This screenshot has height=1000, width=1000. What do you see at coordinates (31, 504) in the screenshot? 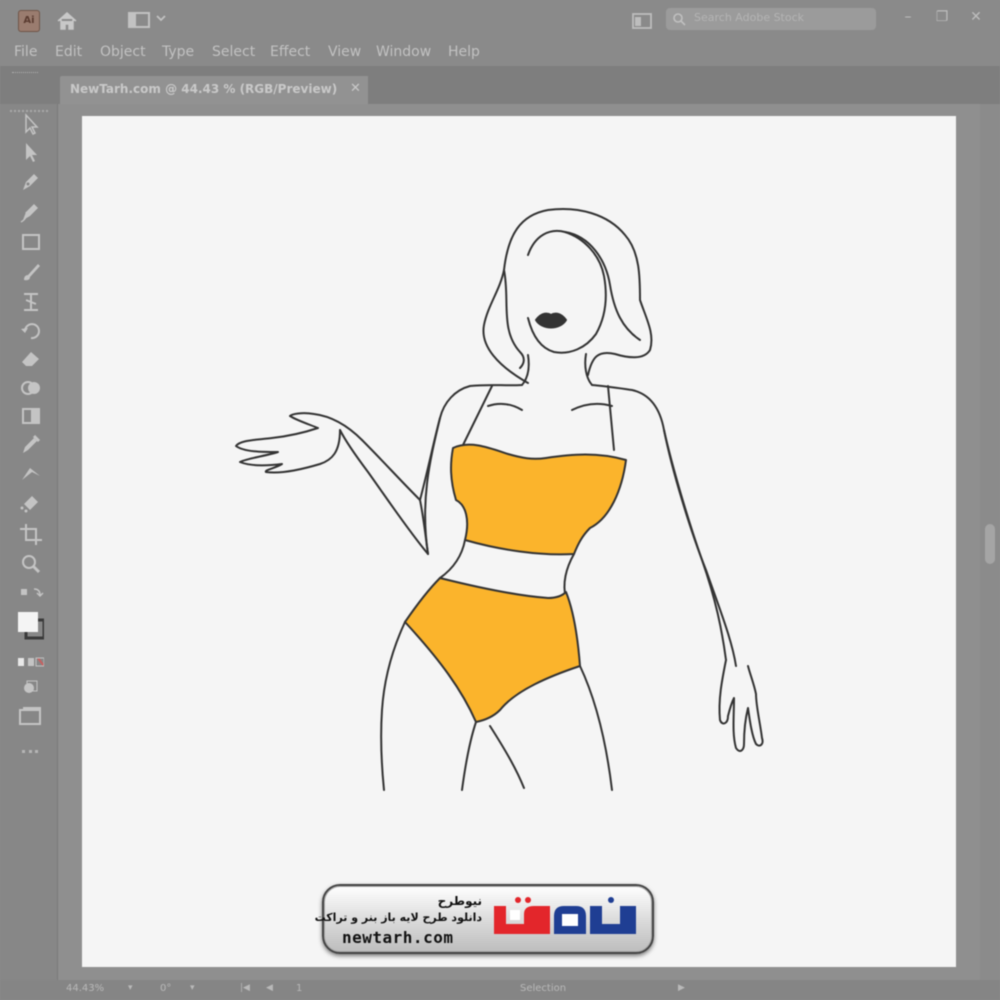
I see `symbol-sprayer-tool-icon` at bounding box center [31, 504].